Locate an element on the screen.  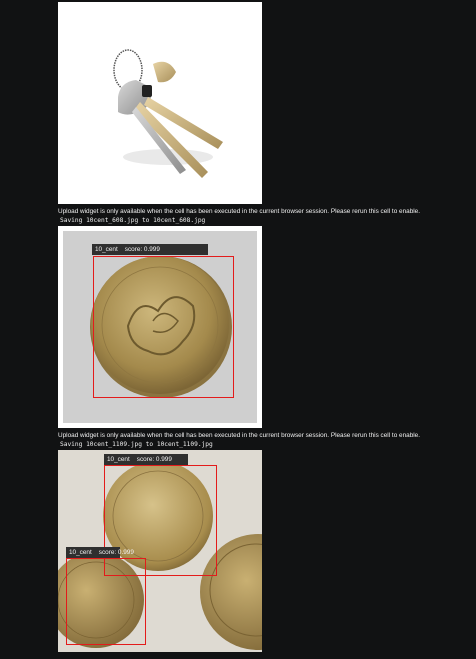
keys-picture is located at coordinates (160, 103).